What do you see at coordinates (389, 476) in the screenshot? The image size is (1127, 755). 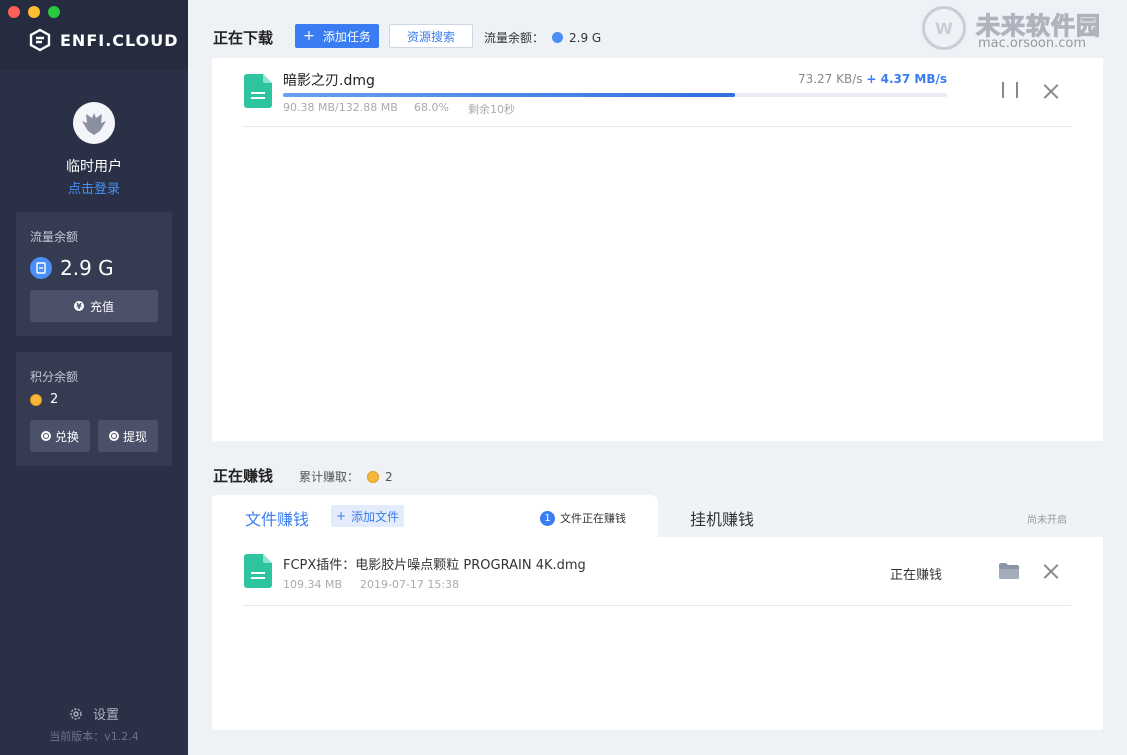 I see `total-earned-value: 2` at bounding box center [389, 476].